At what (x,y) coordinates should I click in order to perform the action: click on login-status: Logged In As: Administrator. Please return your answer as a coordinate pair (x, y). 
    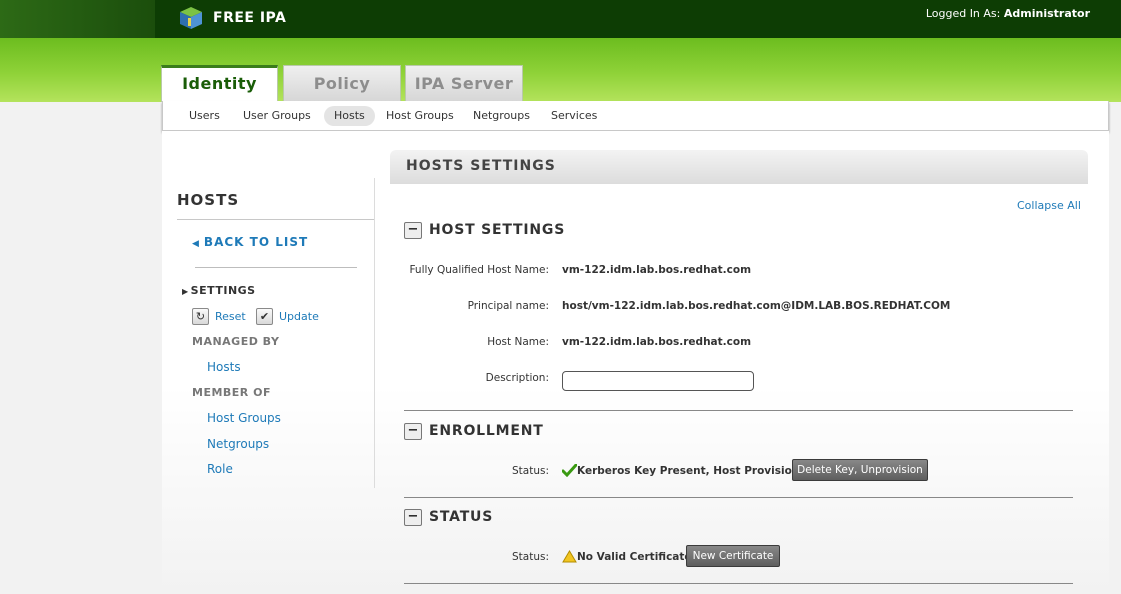
    Looking at the image, I should click on (1008, 13).